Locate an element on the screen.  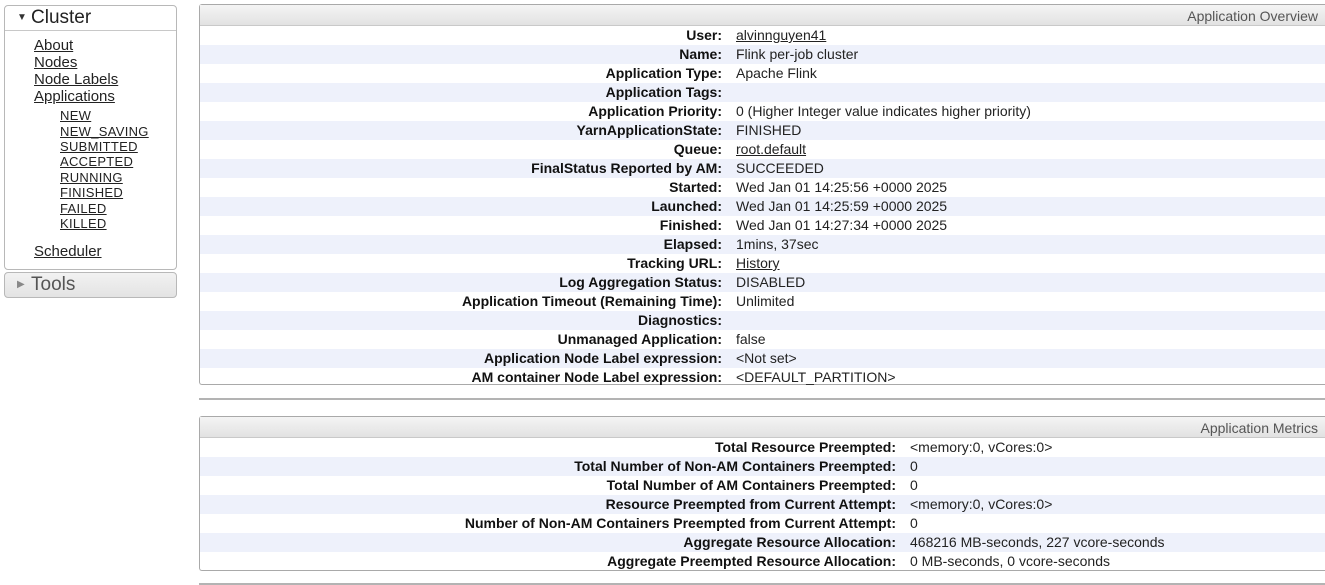
tools-panel: ▶ Tools is located at coordinates (90, 285).